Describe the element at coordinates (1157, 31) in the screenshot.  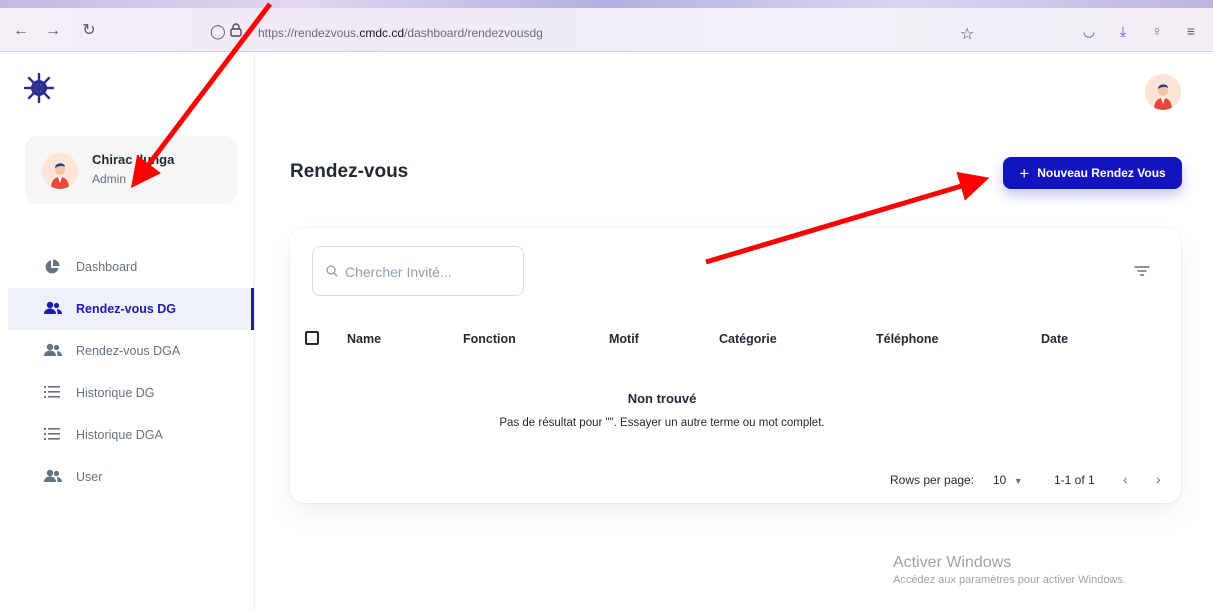
I see `extension-icon: ♀` at that location.